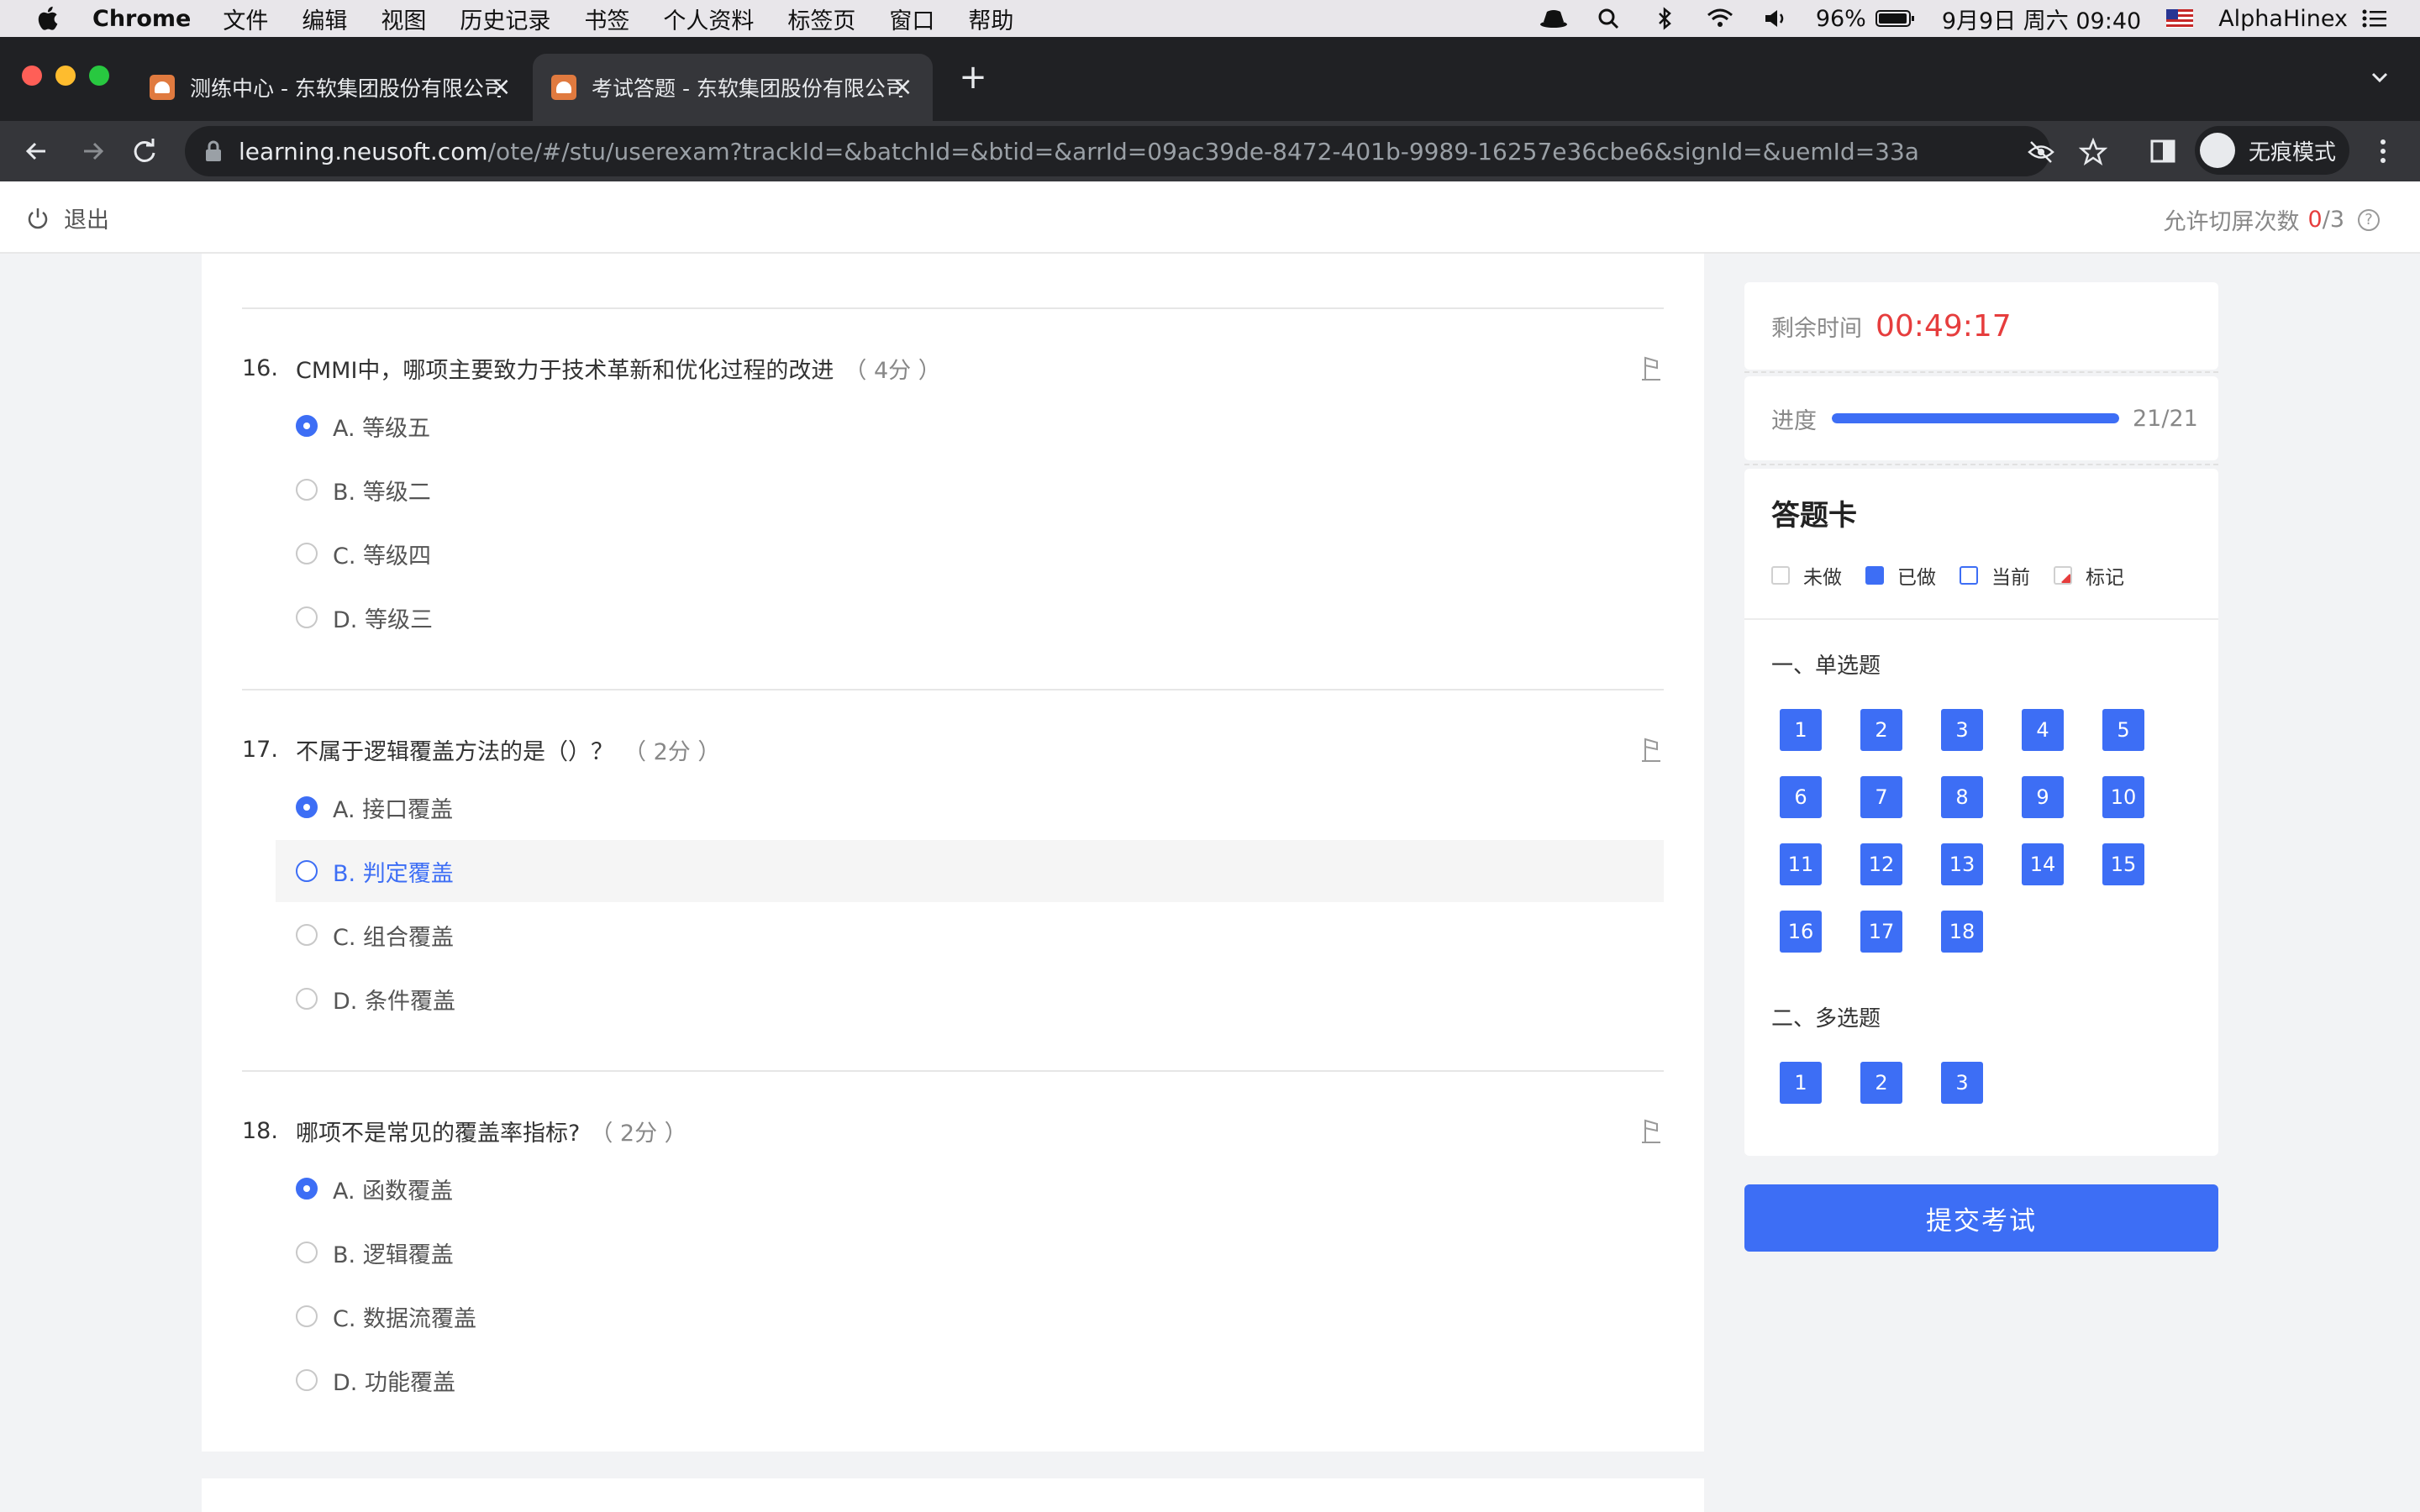  What do you see at coordinates (1981, 1218) in the screenshot?
I see `submit-exam-button: 提交考试` at bounding box center [1981, 1218].